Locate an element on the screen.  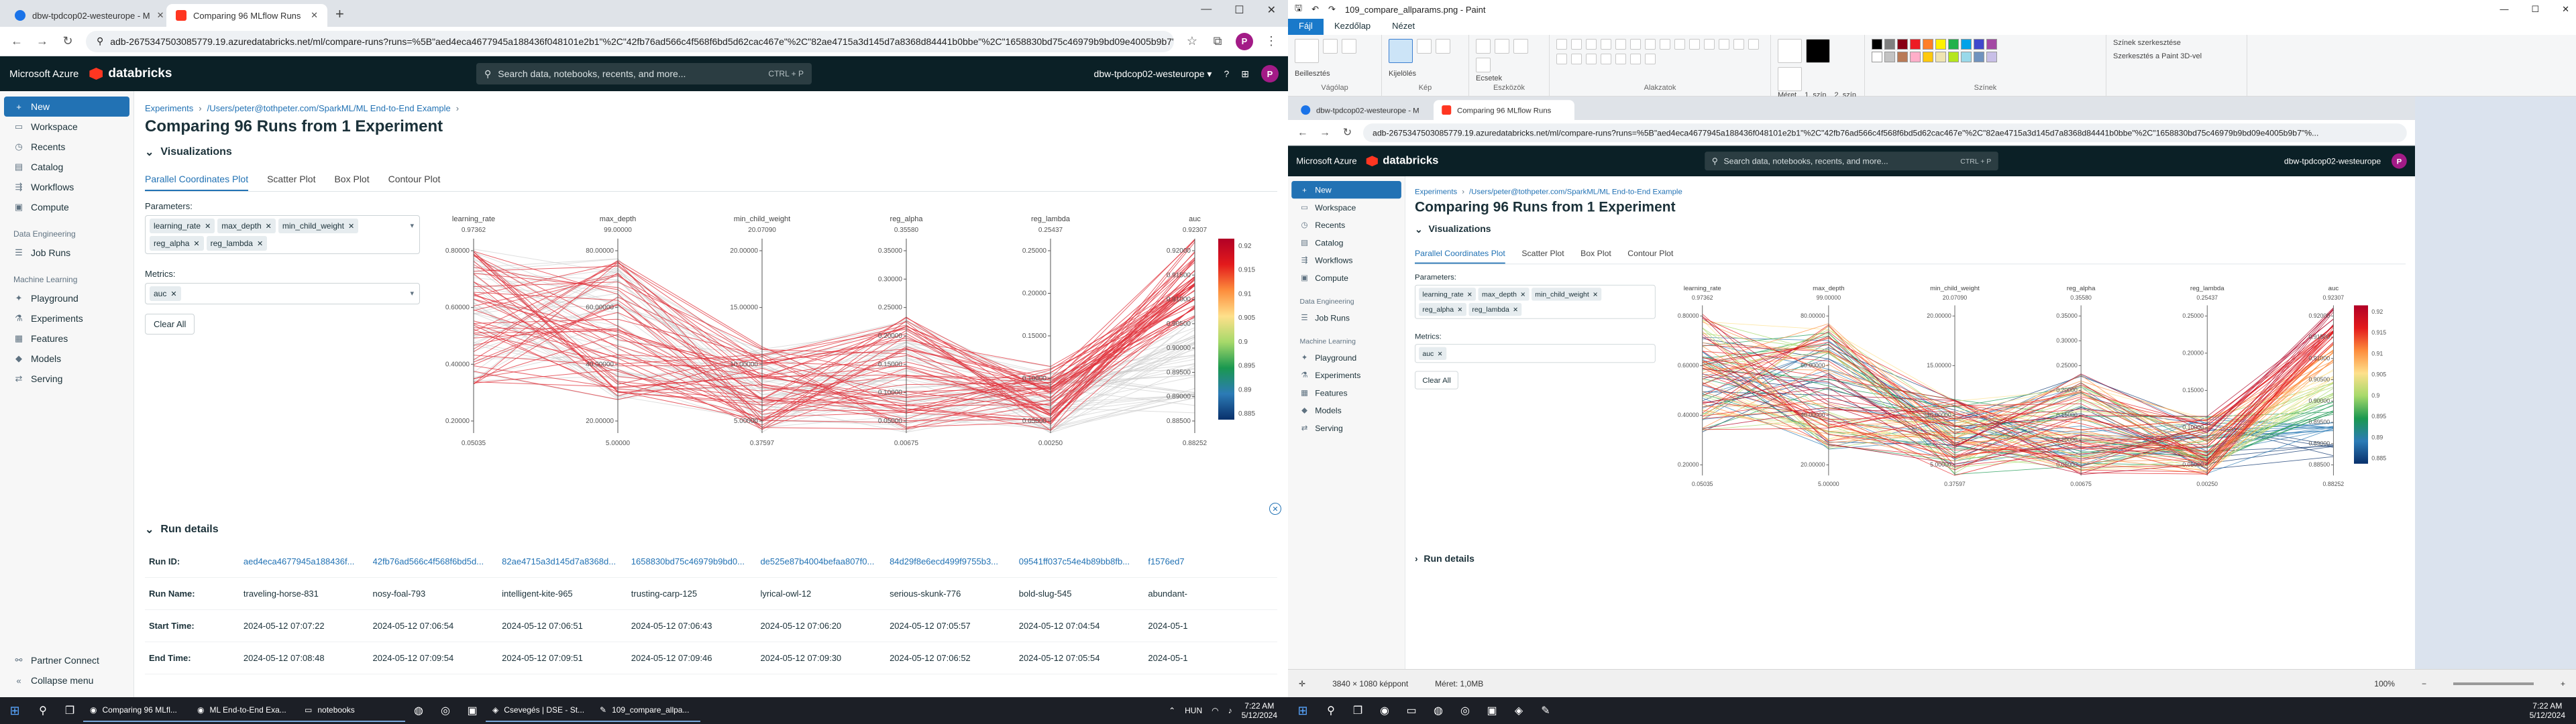
wifi-icon: ◠ is located at coordinates (1215, 710).